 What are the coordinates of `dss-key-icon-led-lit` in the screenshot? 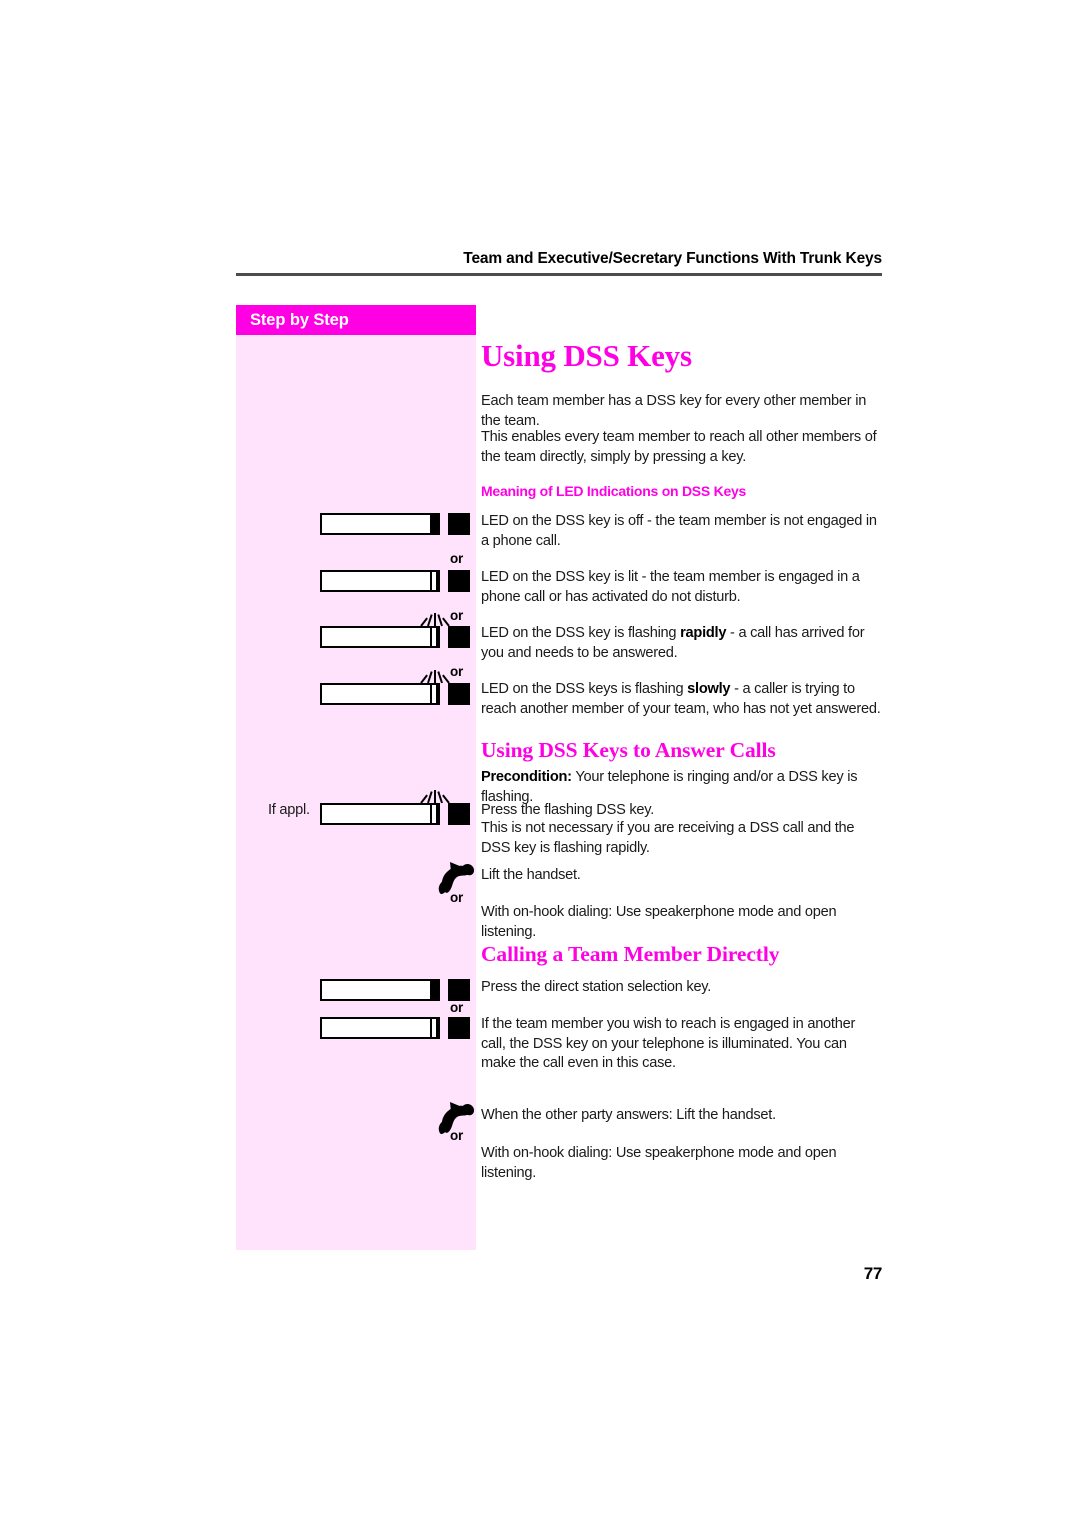 It's located at (395, 579).